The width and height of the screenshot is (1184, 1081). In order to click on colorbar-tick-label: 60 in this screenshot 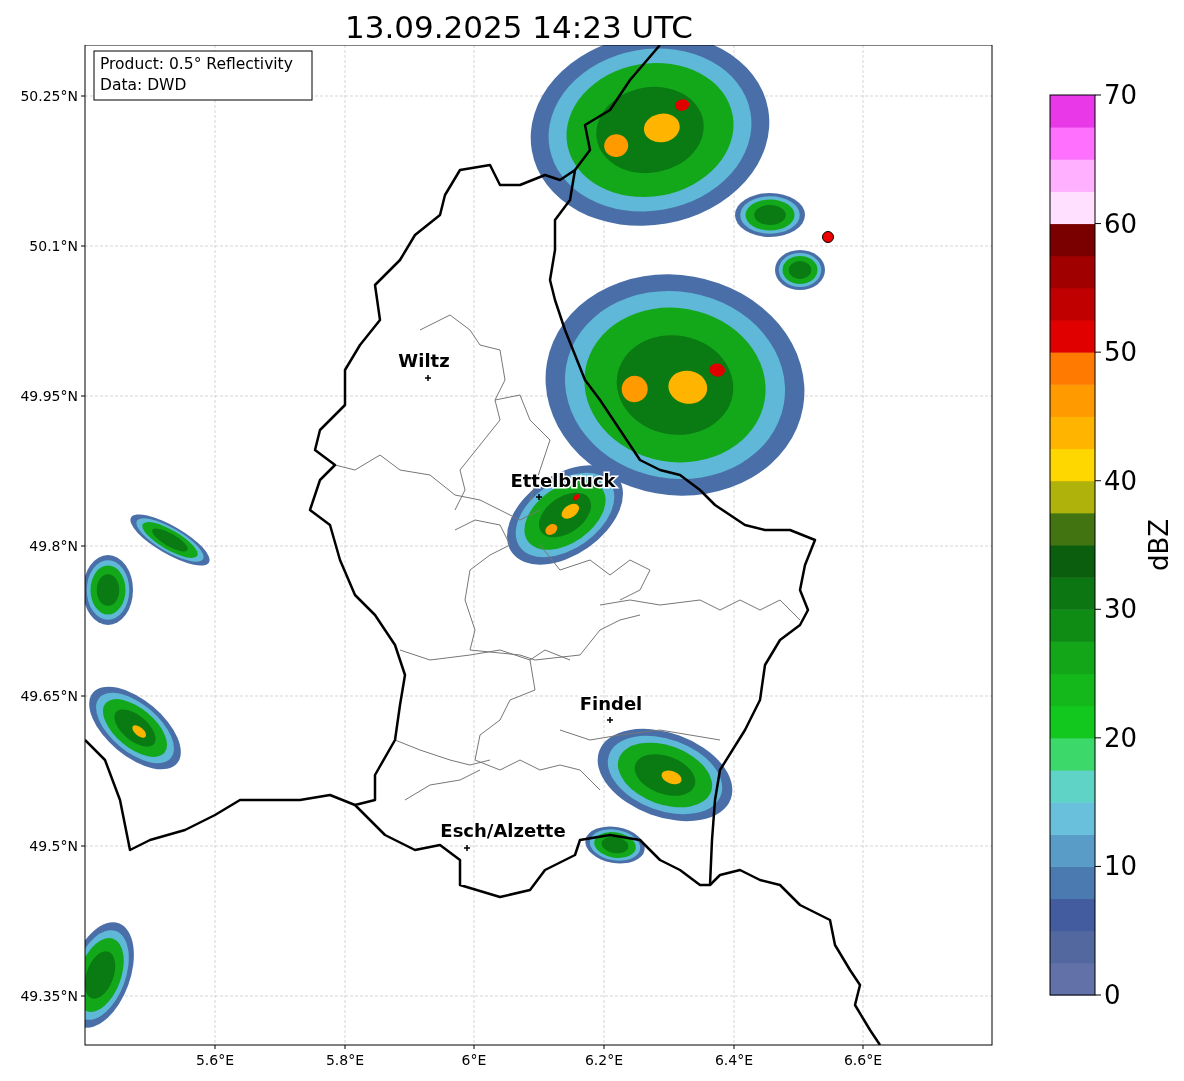, I will do `click(1121, 223)`.